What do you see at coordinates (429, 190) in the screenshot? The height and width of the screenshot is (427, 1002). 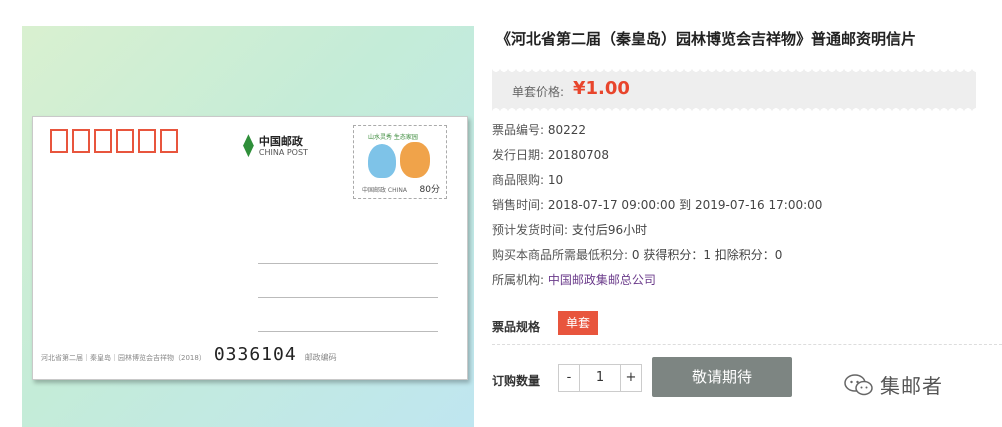 I see `stamp-value: 80分` at bounding box center [429, 190].